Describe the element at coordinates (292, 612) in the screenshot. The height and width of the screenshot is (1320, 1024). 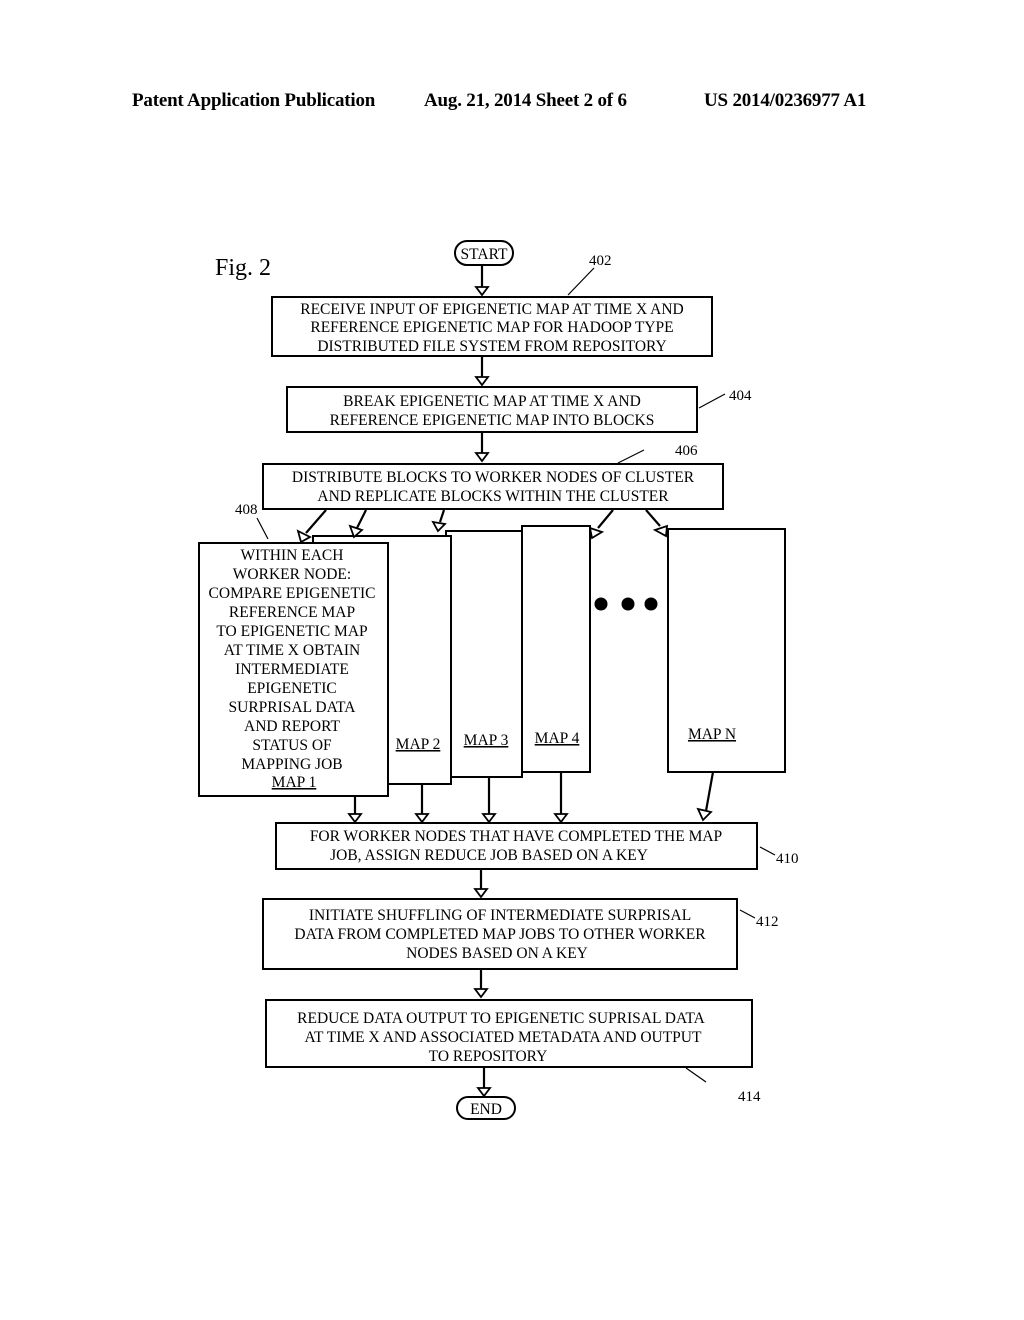
I see `step-408-text-line: REFERENCE MAP` at that location.